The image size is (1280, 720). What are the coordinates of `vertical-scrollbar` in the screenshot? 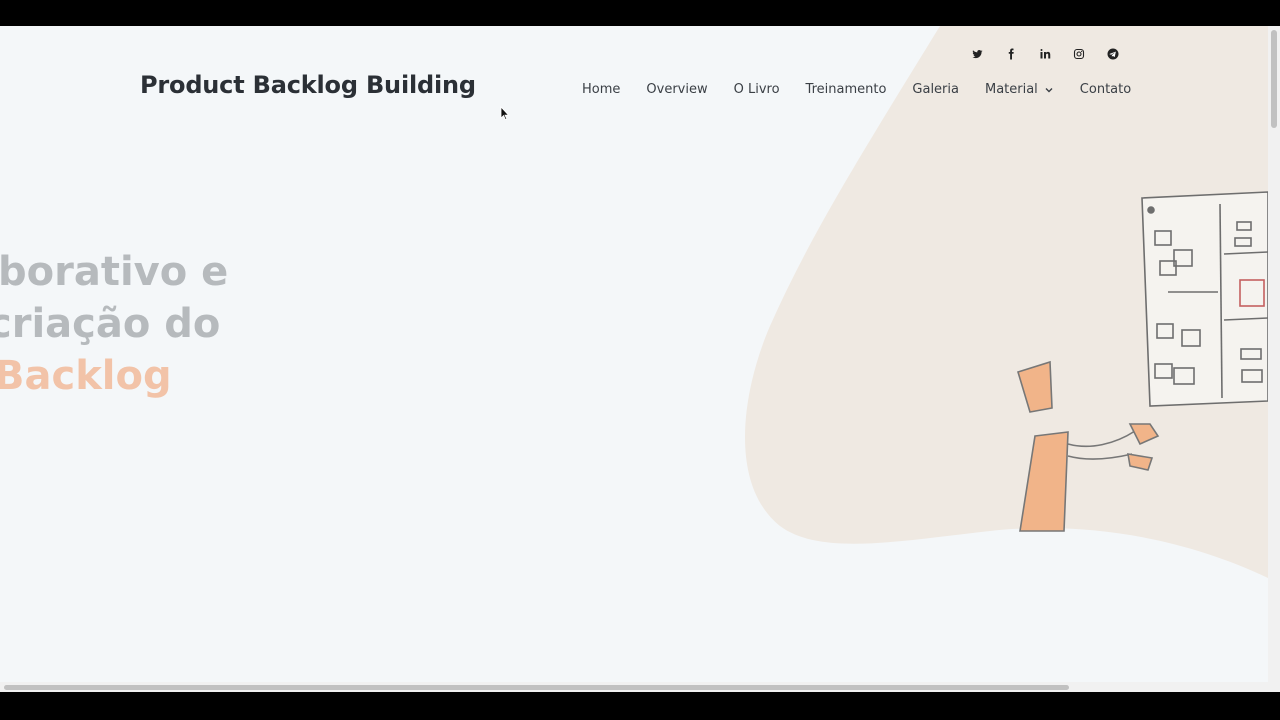 It's located at (1274, 359).